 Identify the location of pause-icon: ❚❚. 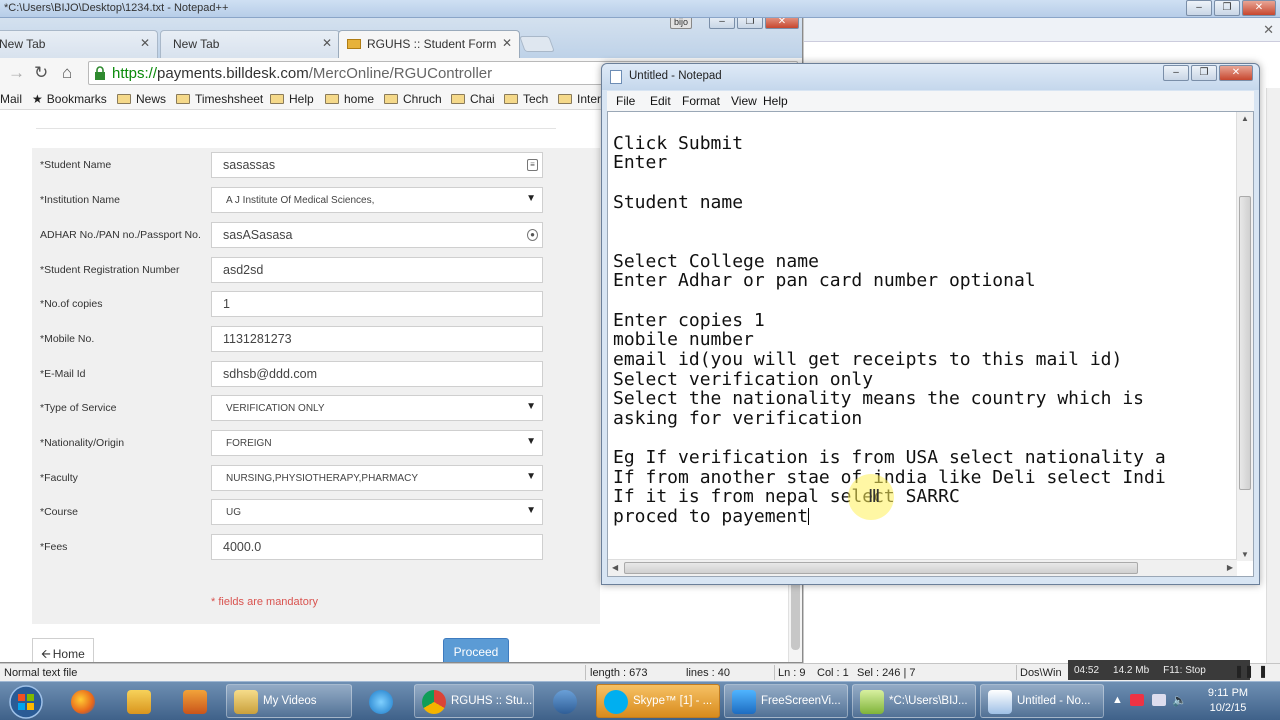
(1244, 671).